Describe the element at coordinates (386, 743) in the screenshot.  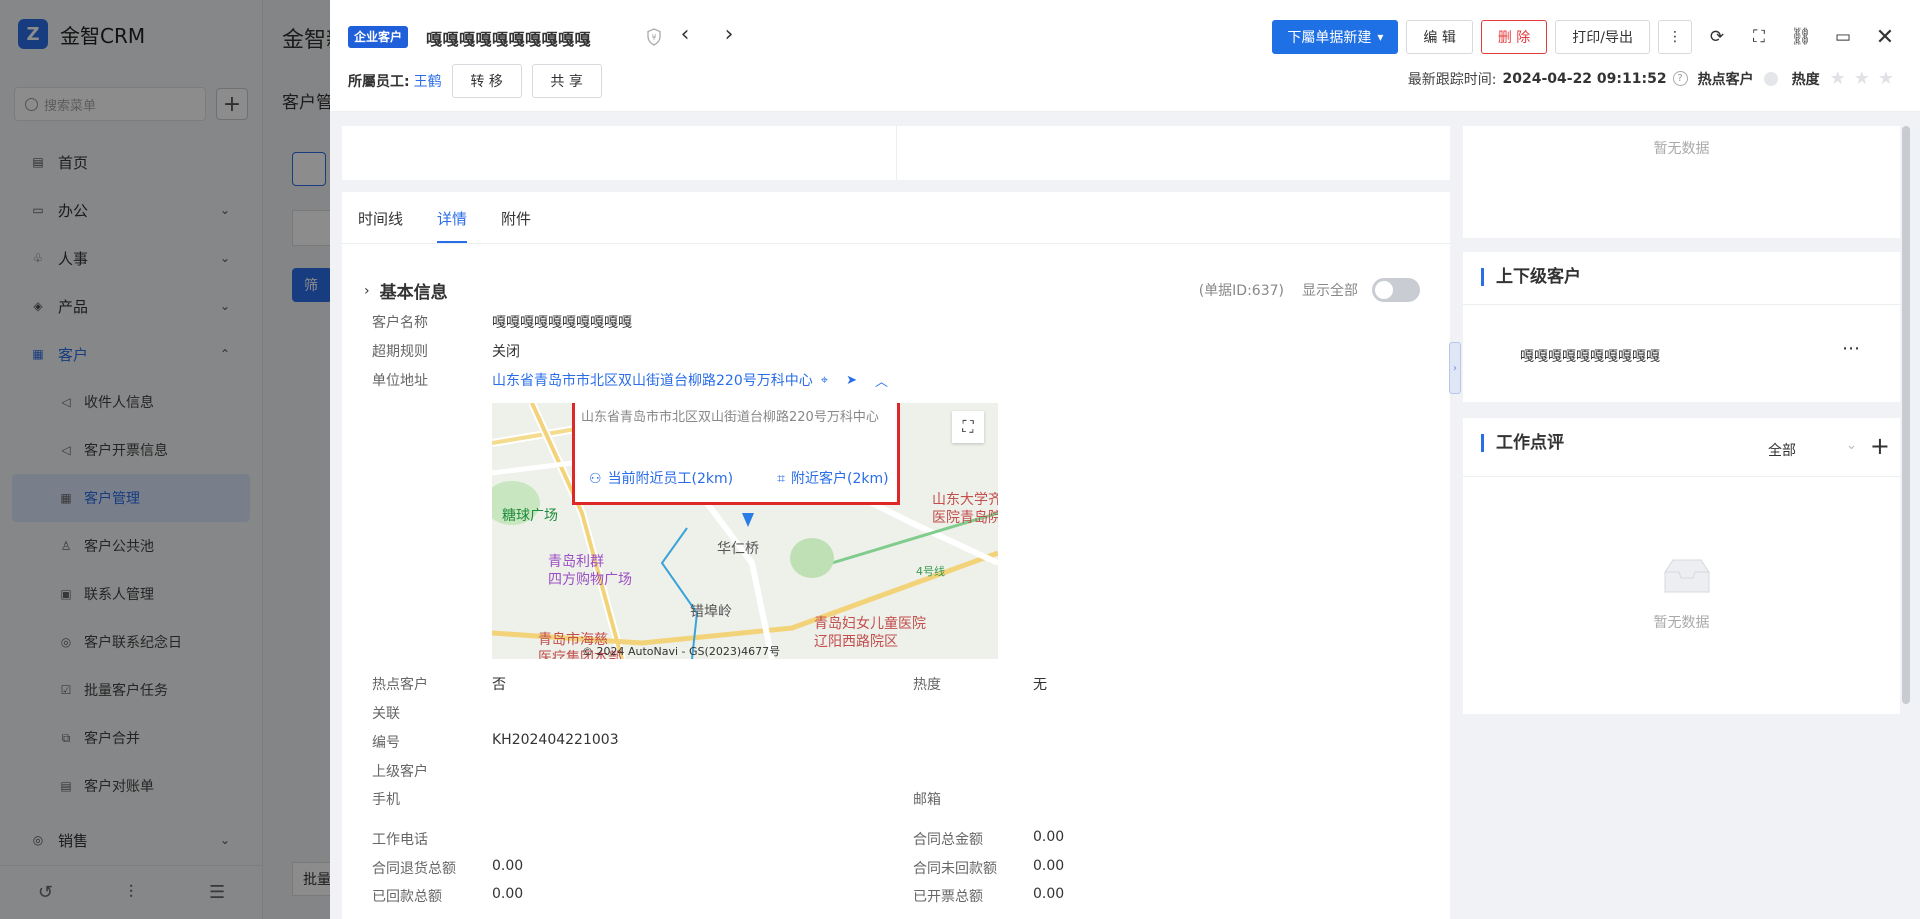
I see `field-label: 编号` at that location.